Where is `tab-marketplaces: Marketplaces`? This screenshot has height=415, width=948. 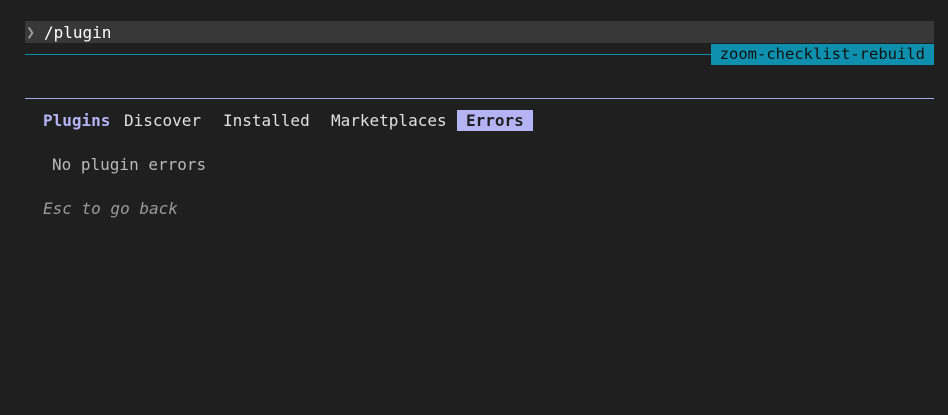 tab-marketplaces: Marketplaces is located at coordinates (389, 120).